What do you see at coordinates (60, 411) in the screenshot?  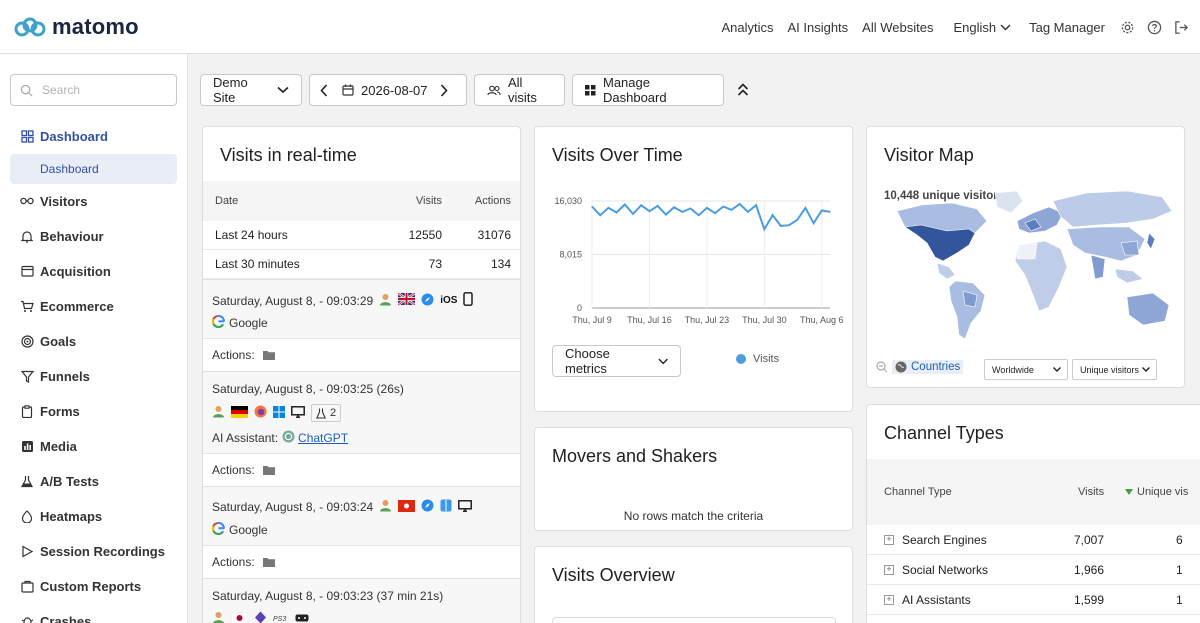 I see `sidebar-item-label: Forms` at bounding box center [60, 411].